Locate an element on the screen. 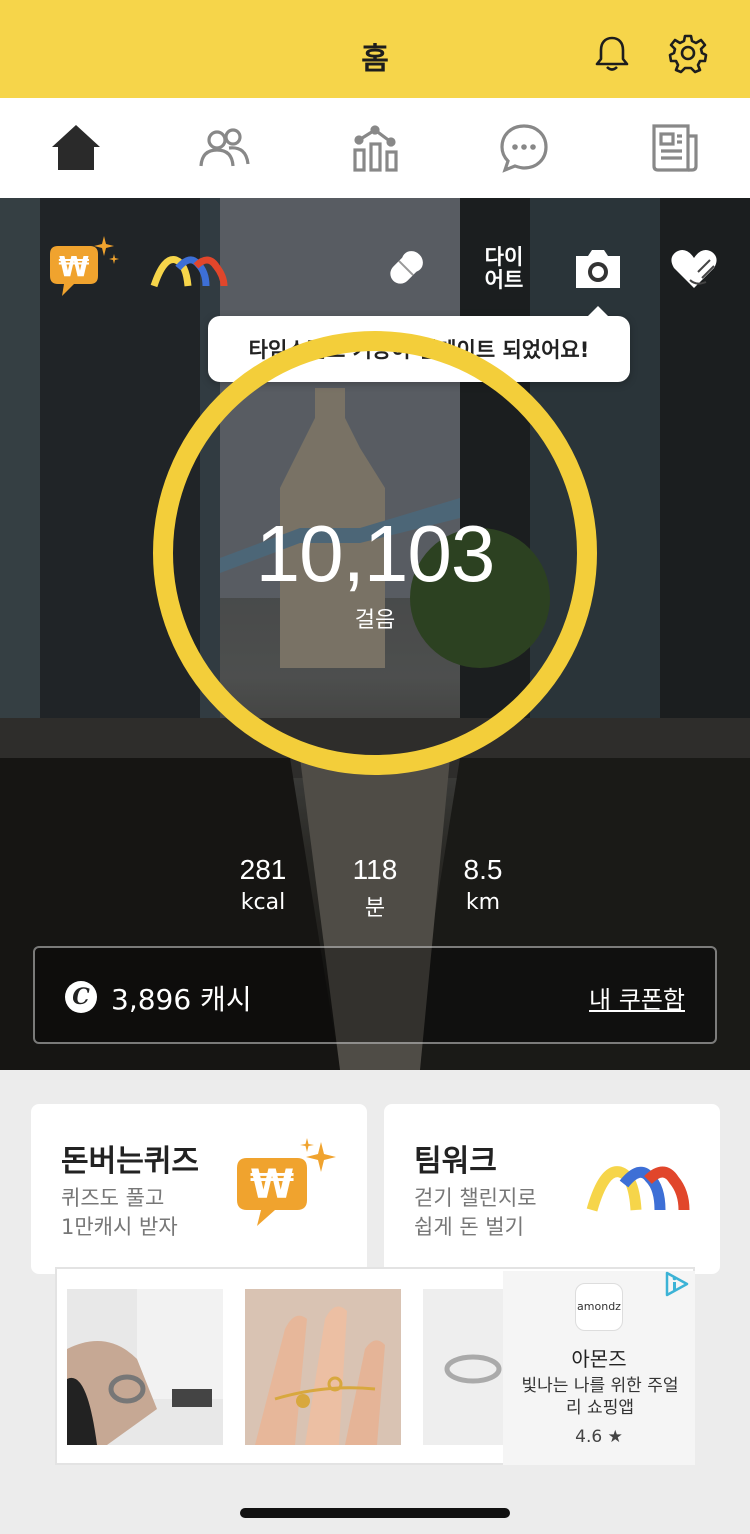 The width and height of the screenshot is (750, 1534). stat-calories: 281 kcal is located at coordinates (263, 884).